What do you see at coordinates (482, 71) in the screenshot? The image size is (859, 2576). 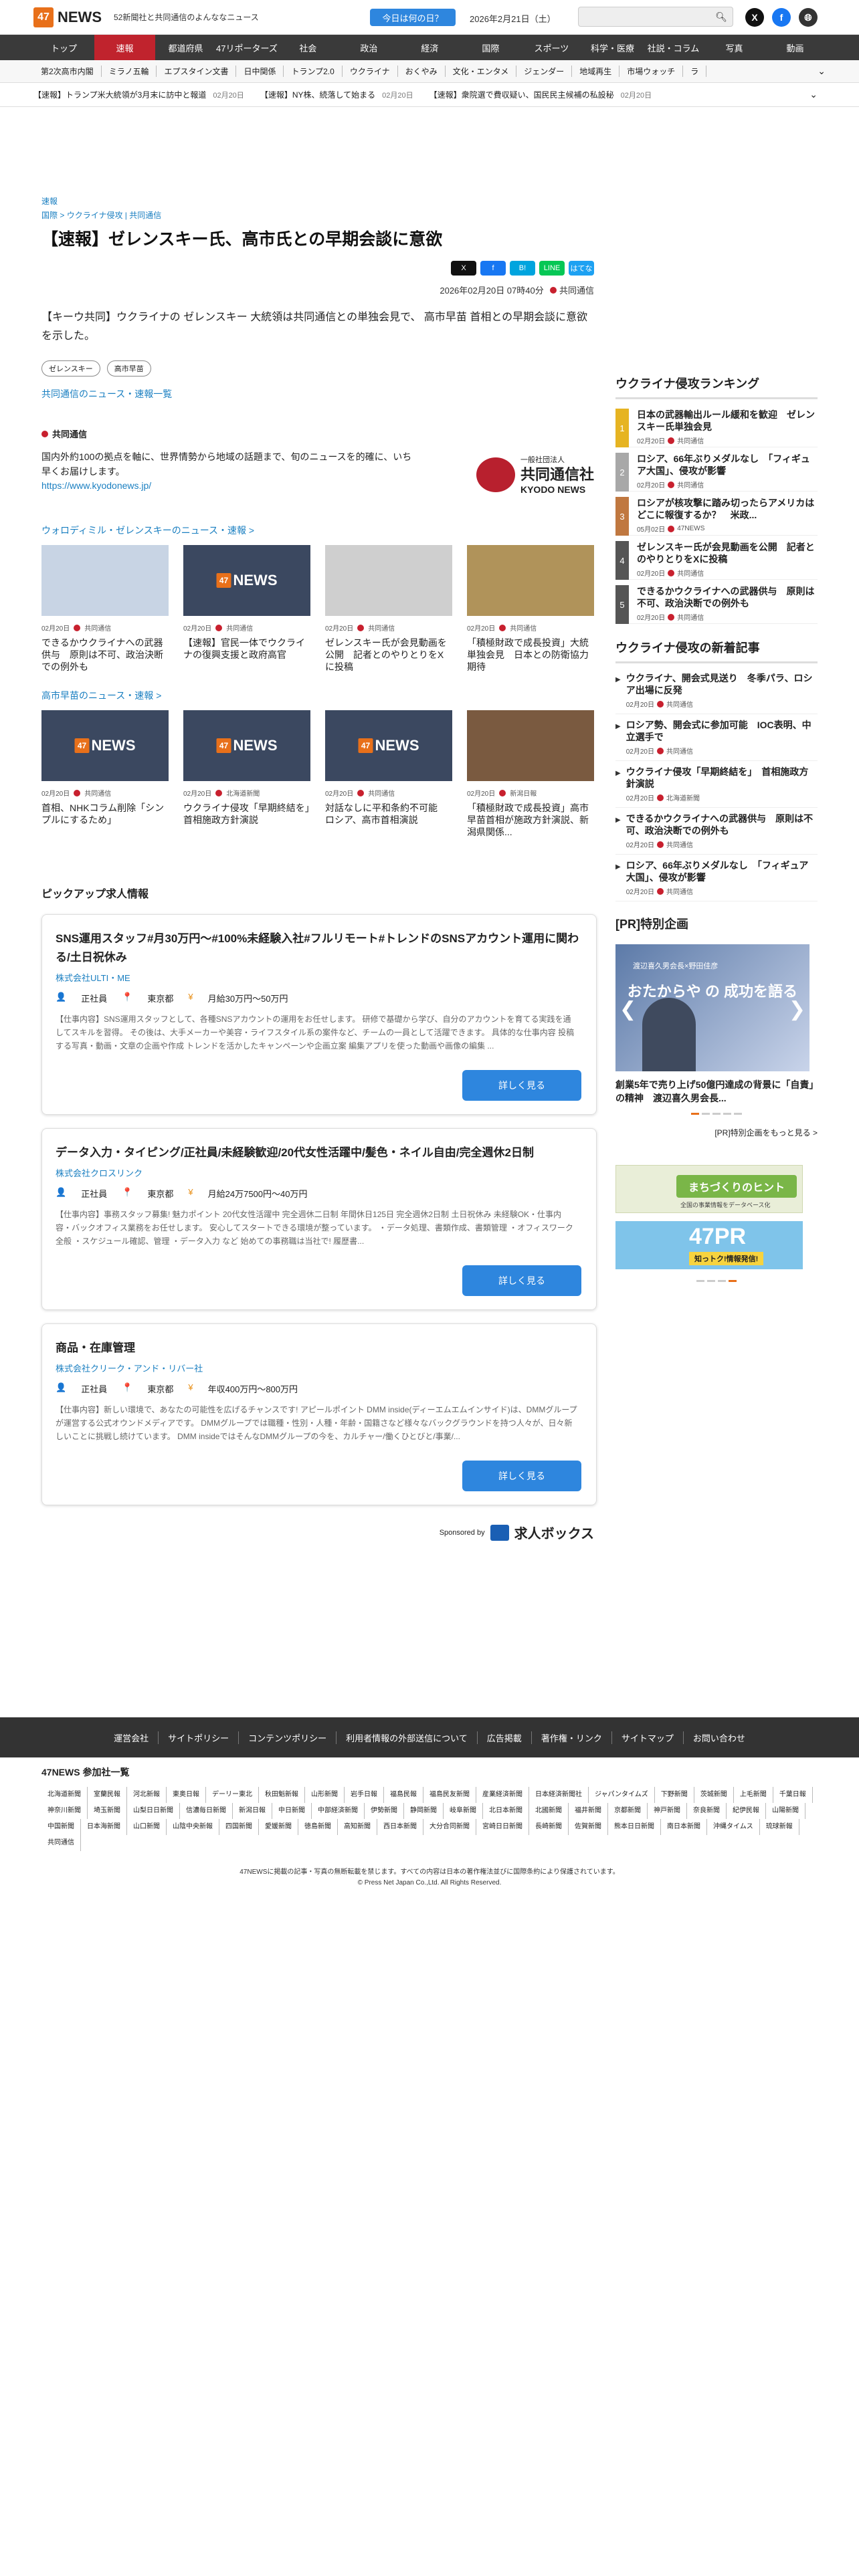 I see `subnav-item: 文化・エンタメ` at bounding box center [482, 71].